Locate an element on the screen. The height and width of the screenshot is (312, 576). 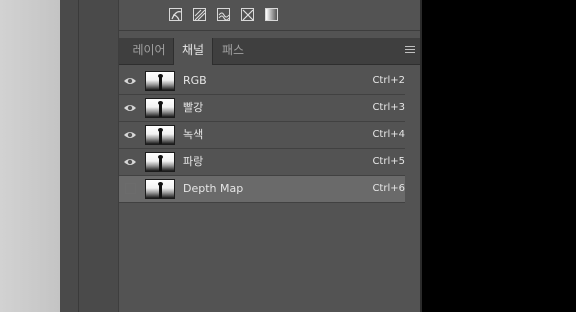
panel-gutter is located at coordinates (89, 156).